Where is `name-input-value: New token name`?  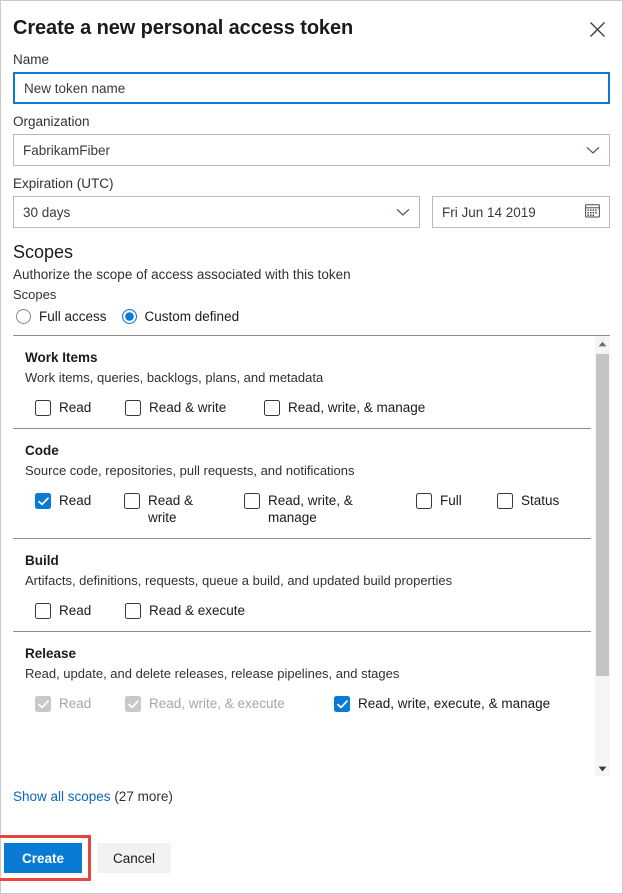
name-input-value: New token name is located at coordinates (75, 88).